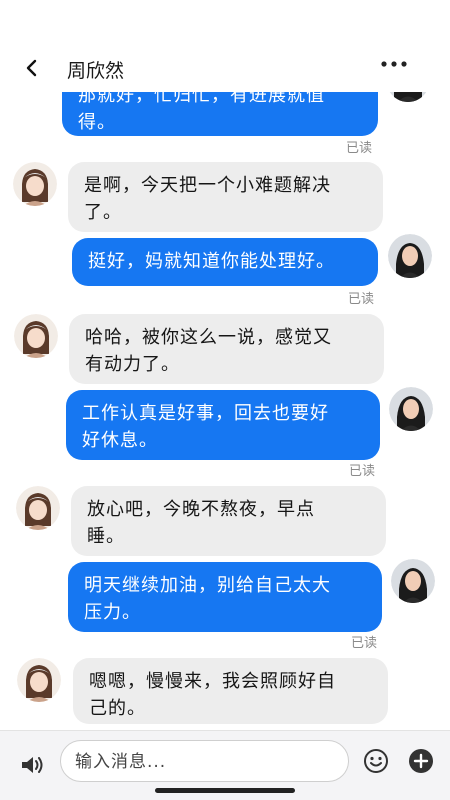 The image size is (450, 800). Describe the element at coordinates (103, 212) in the screenshot. I see `message-line: 了。` at that location.